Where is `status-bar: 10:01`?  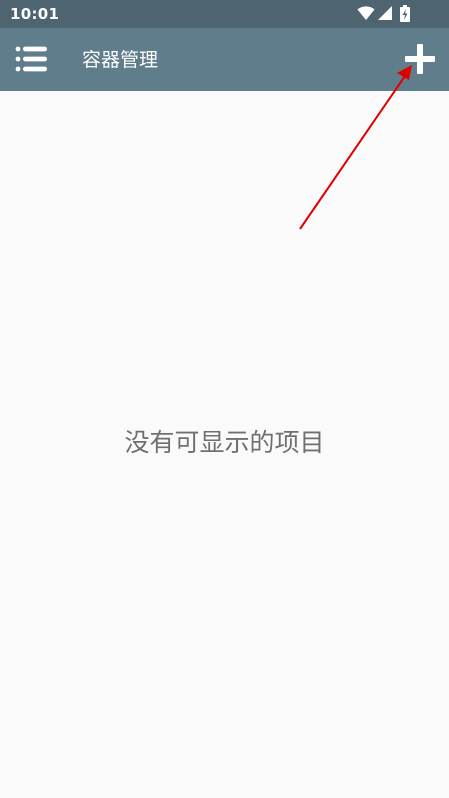 status-bar: 10:01 is located at coordinates (224, 14).